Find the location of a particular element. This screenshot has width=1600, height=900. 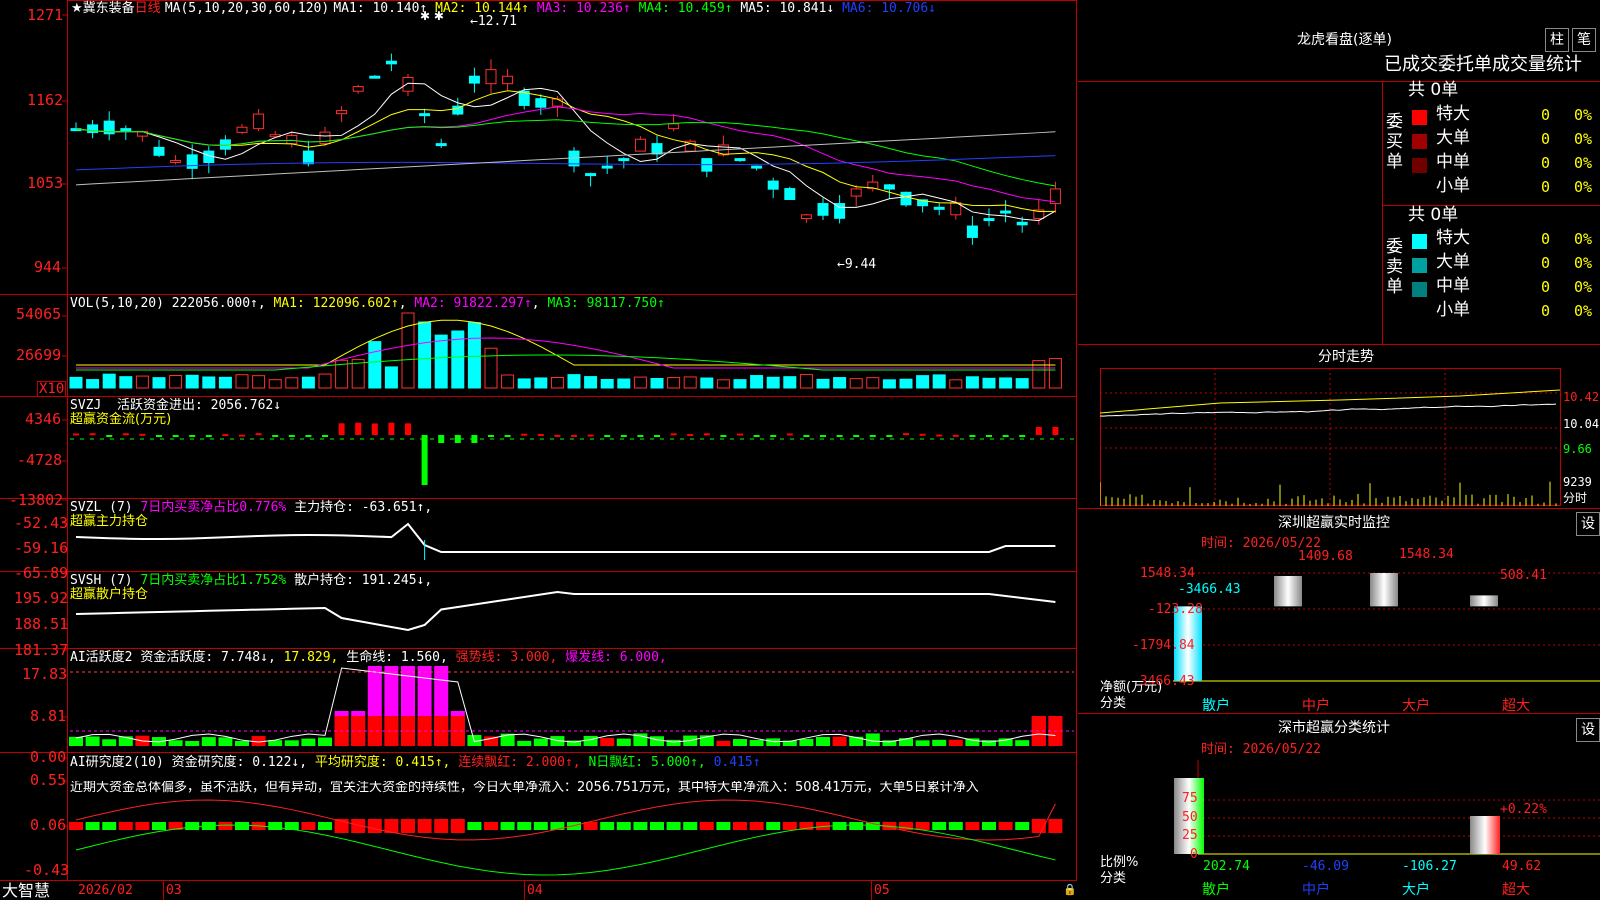

sz-class-ytick-1: 75 is located at coordinates (1190, 798).